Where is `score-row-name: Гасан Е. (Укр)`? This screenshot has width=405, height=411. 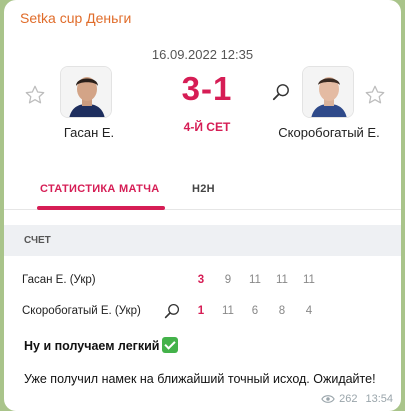 score-row-name: Гасан Е. (Укр) is located at coordinates (59, 280).